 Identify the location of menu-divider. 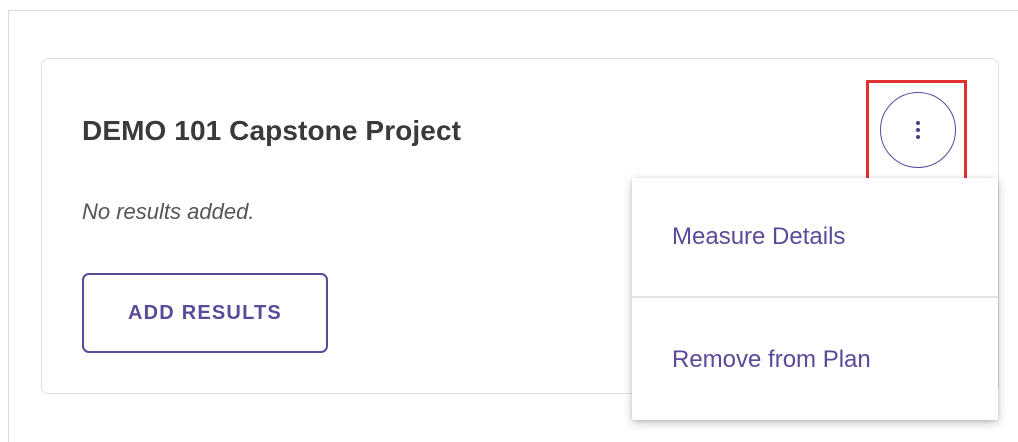
(815, 297).